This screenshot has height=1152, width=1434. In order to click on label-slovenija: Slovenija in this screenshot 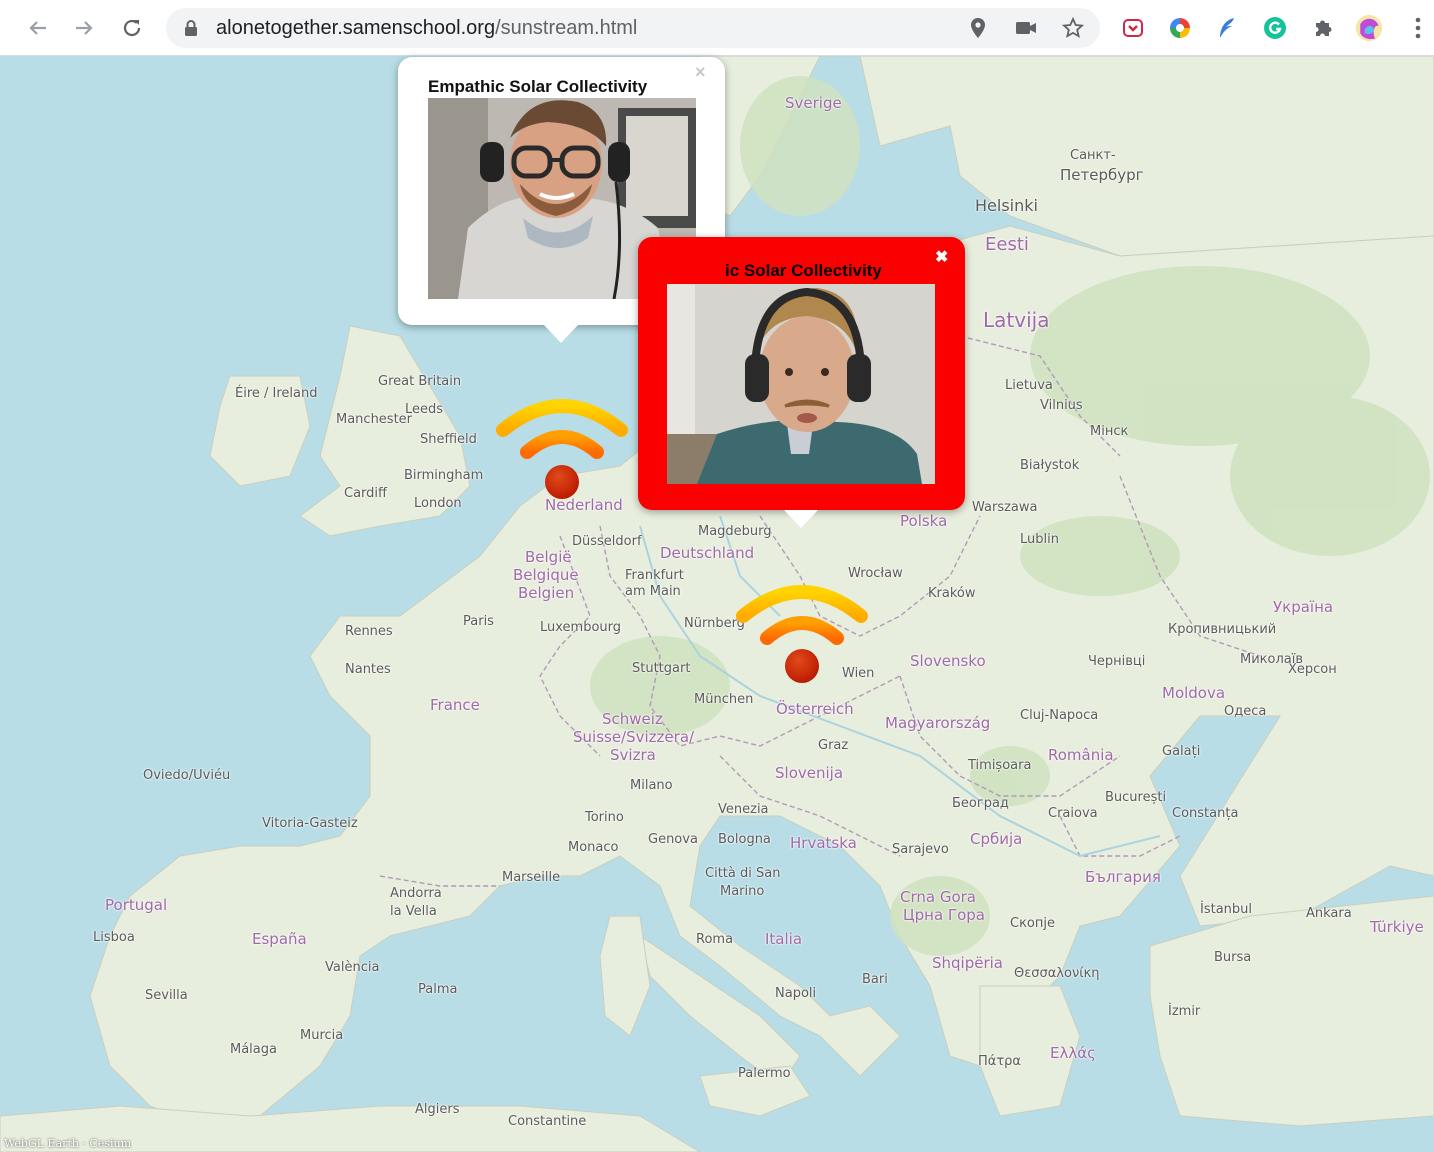, I will do `click(809, 773)`.